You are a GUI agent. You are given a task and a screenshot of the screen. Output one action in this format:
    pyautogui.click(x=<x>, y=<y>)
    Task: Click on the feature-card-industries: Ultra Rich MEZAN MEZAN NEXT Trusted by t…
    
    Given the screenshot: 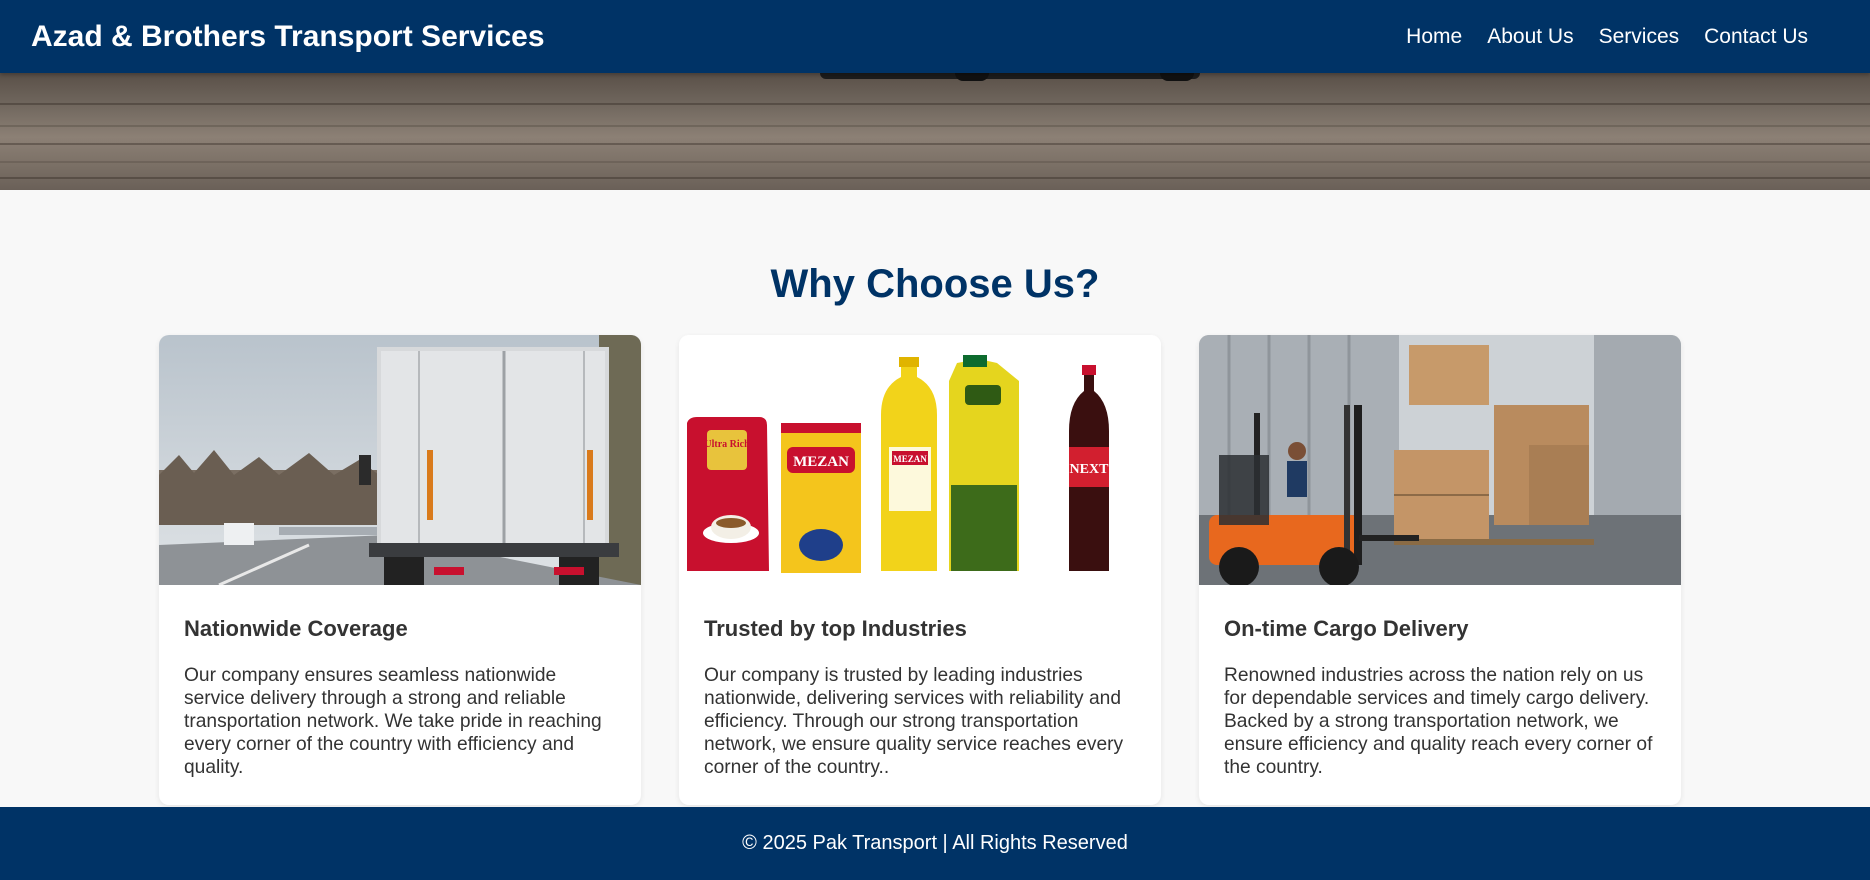 What is the action you would take?
    pyautogui.click(x=920, y=570)
    